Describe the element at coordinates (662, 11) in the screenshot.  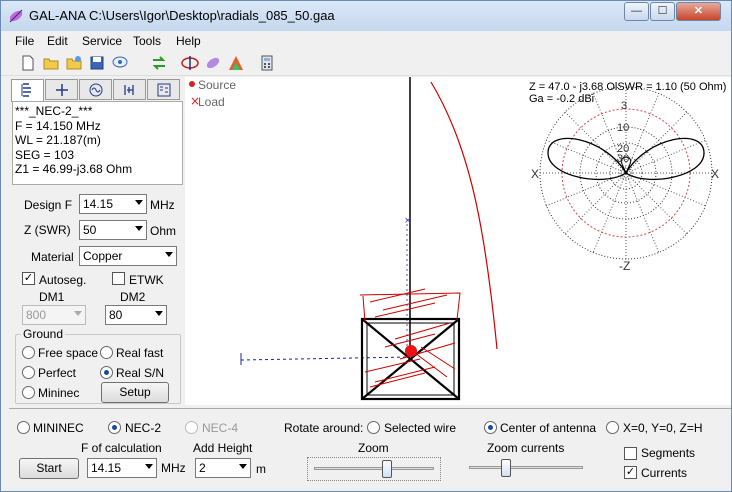
I see `maximize-button: ☐` at that location.